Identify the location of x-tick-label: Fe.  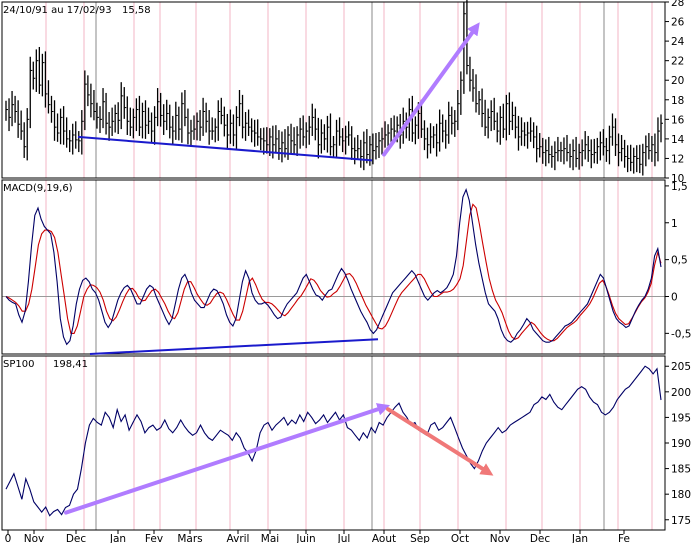
(624, 538).